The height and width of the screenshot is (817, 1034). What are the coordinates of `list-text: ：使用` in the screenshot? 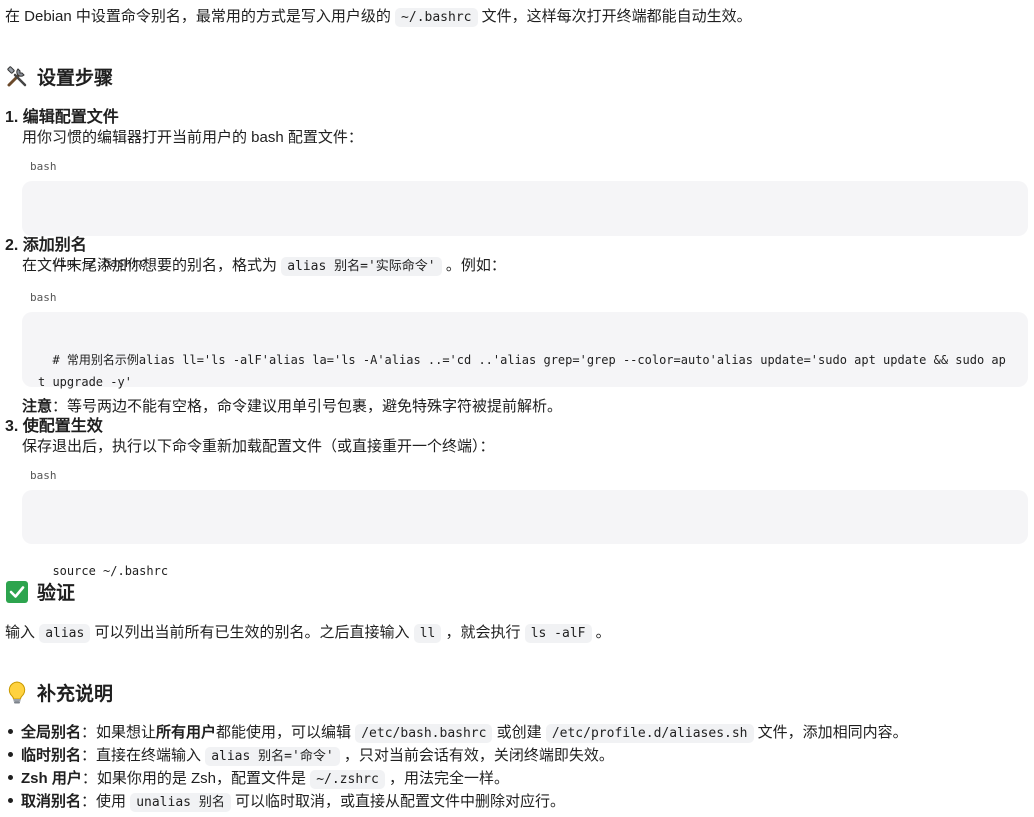 It's located at (104, 801).